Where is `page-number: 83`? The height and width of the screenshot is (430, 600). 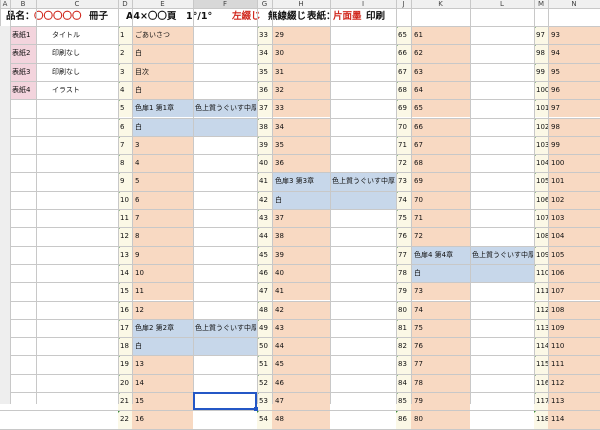
page-number: 83 is located at coordinates (402, 364).